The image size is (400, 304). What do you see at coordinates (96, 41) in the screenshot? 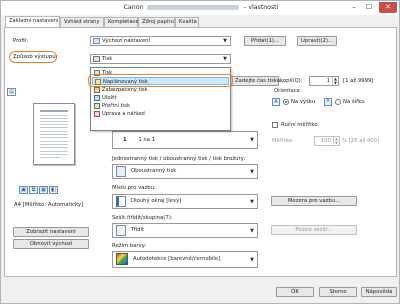
I see `profile-icon` at bounding box center [96, 41].